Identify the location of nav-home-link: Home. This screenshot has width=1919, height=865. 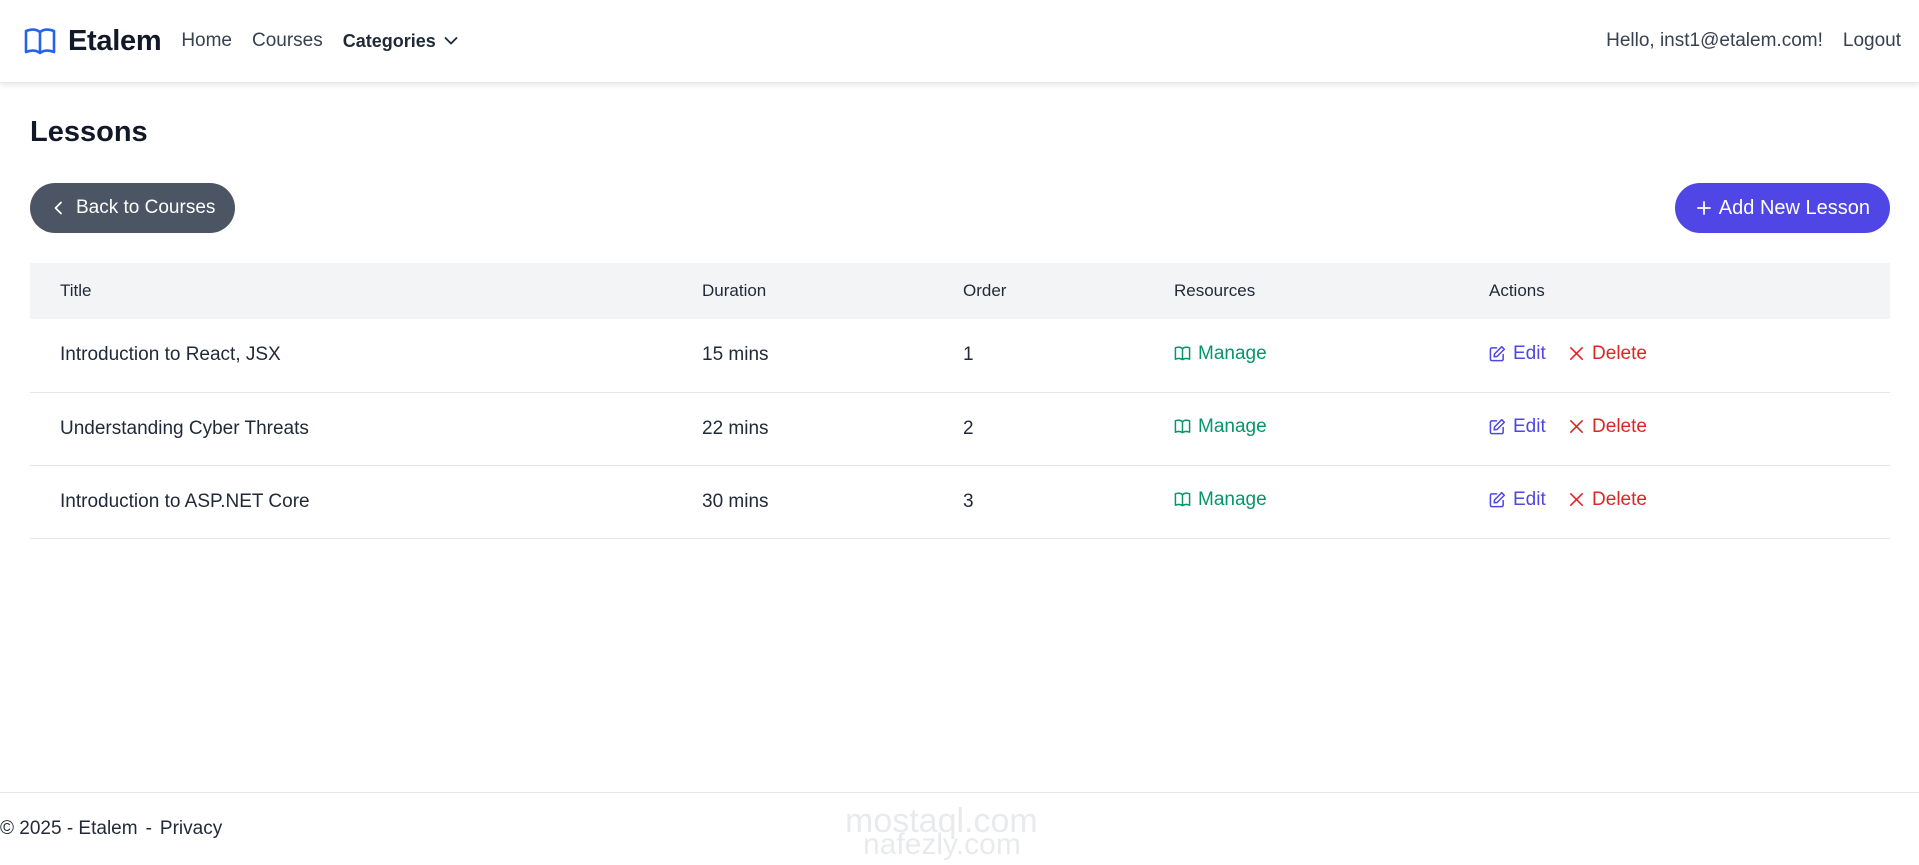
(206, 41).